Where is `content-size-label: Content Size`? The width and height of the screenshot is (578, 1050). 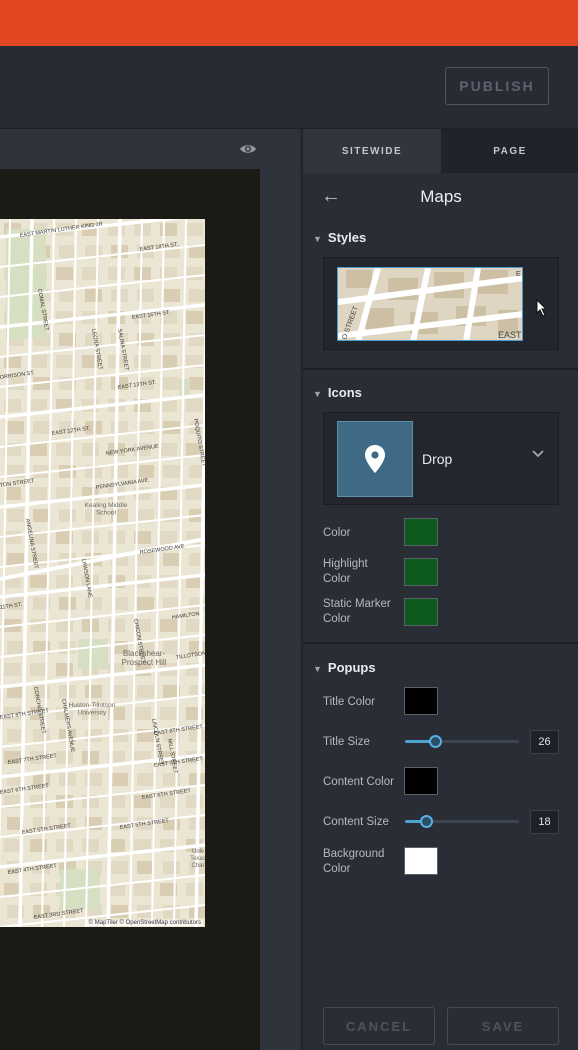 content-size-label: Content Size is located at coordinates (356, 822).